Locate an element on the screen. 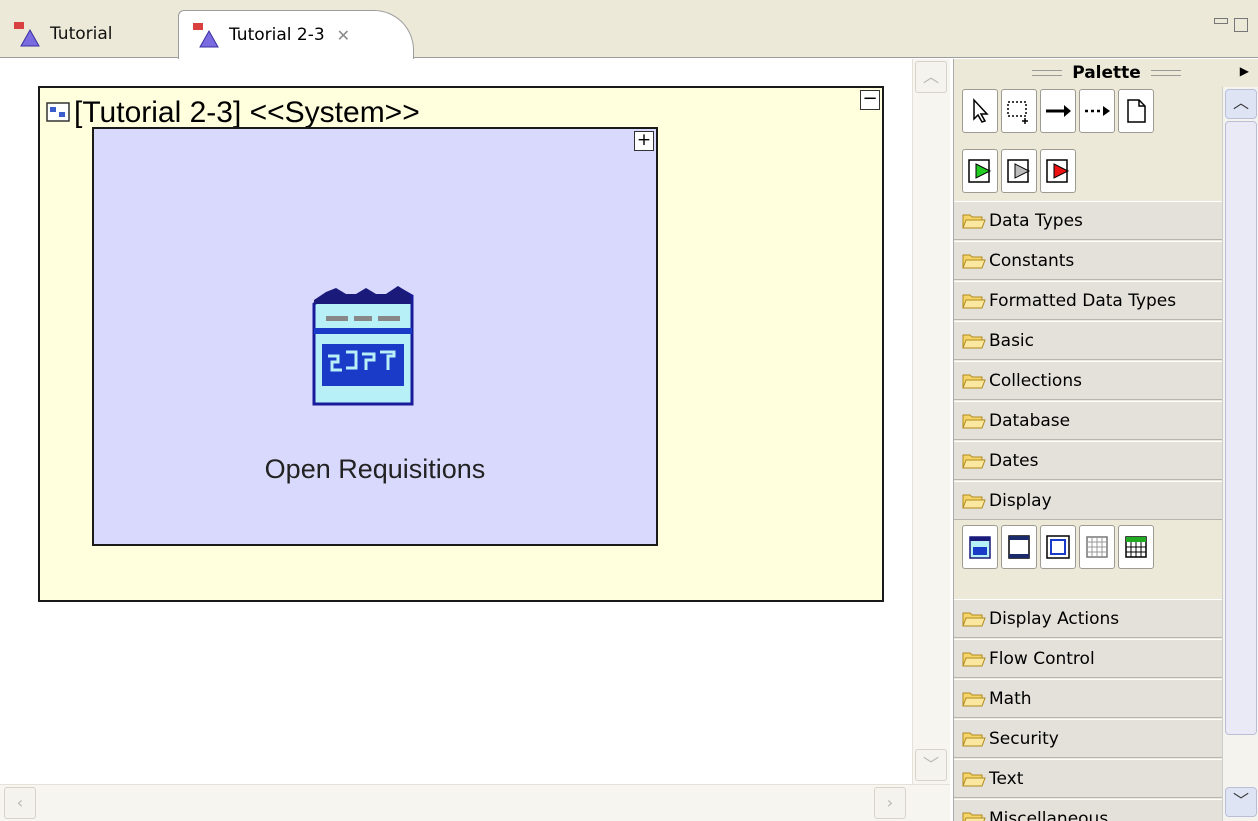 This screenshot has width=1258, height=821. grid-tool is located at coordinates (1097, 547).